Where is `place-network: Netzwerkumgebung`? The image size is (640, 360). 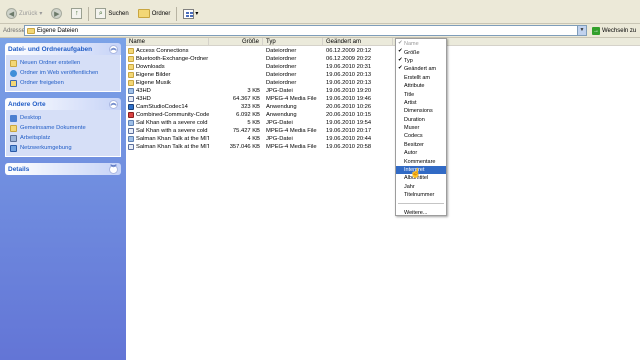 place-network: Netzwerkumgebung is located at coordinates (63, 148).